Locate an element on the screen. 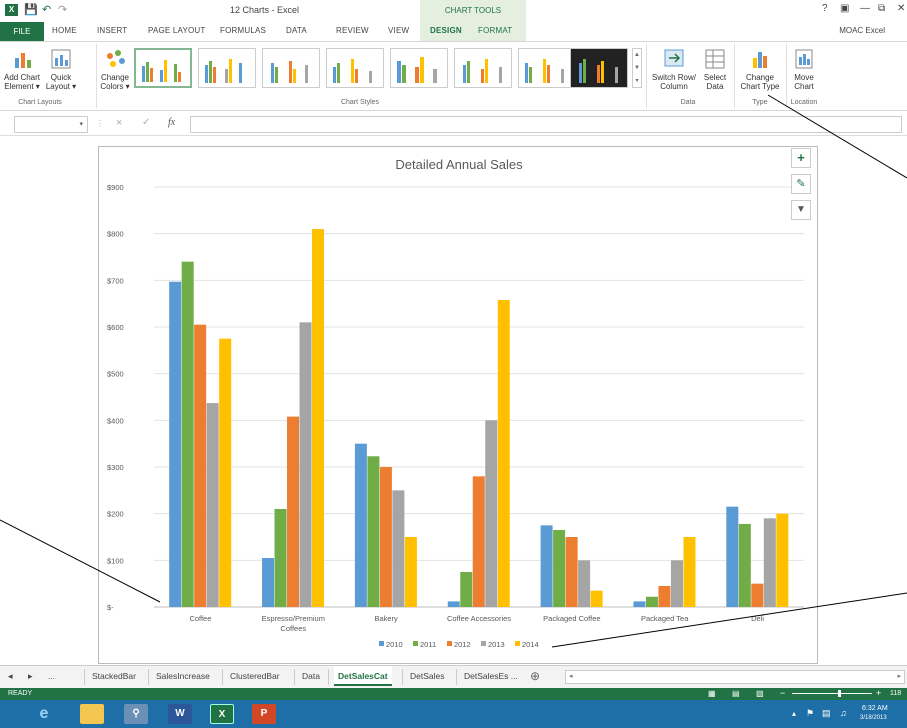 This screenshot has height=728, width=907. sheet-tab-clusteredbar: ClusteredBar is located at coordinates (255, 676).